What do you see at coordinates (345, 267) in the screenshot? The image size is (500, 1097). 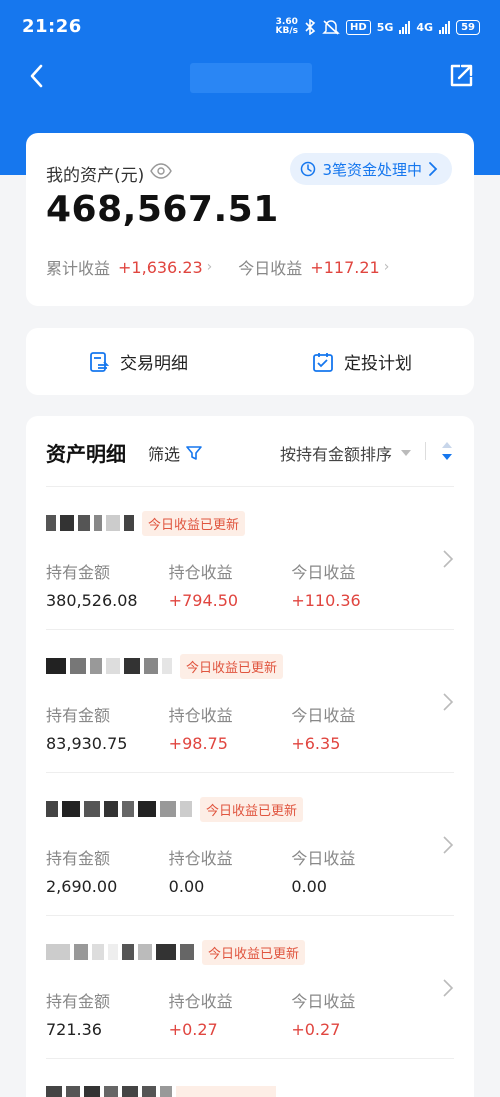 I see `today-gain-value: +117.21` at bounding box center [345, 267].